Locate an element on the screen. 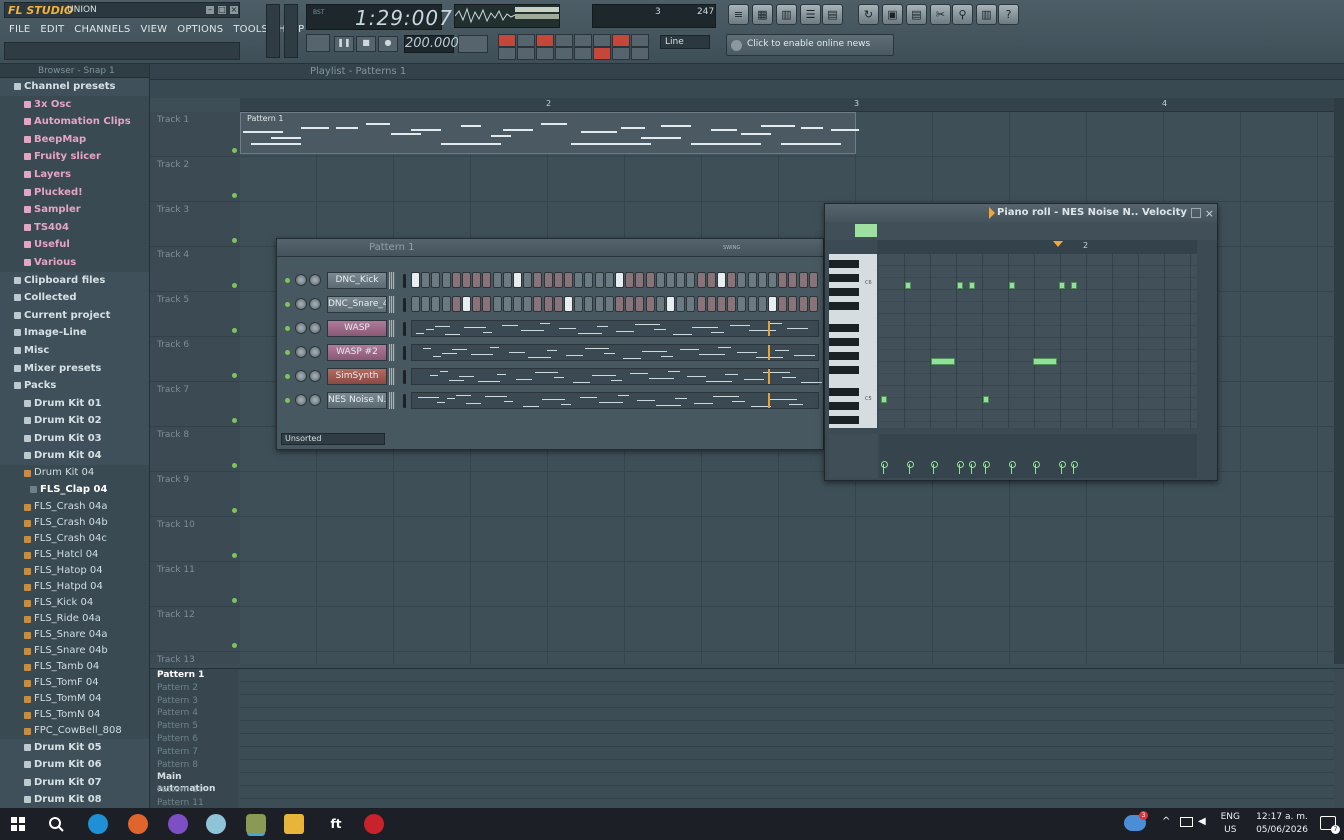  pattern-selector is located at coordinates (473, 44).